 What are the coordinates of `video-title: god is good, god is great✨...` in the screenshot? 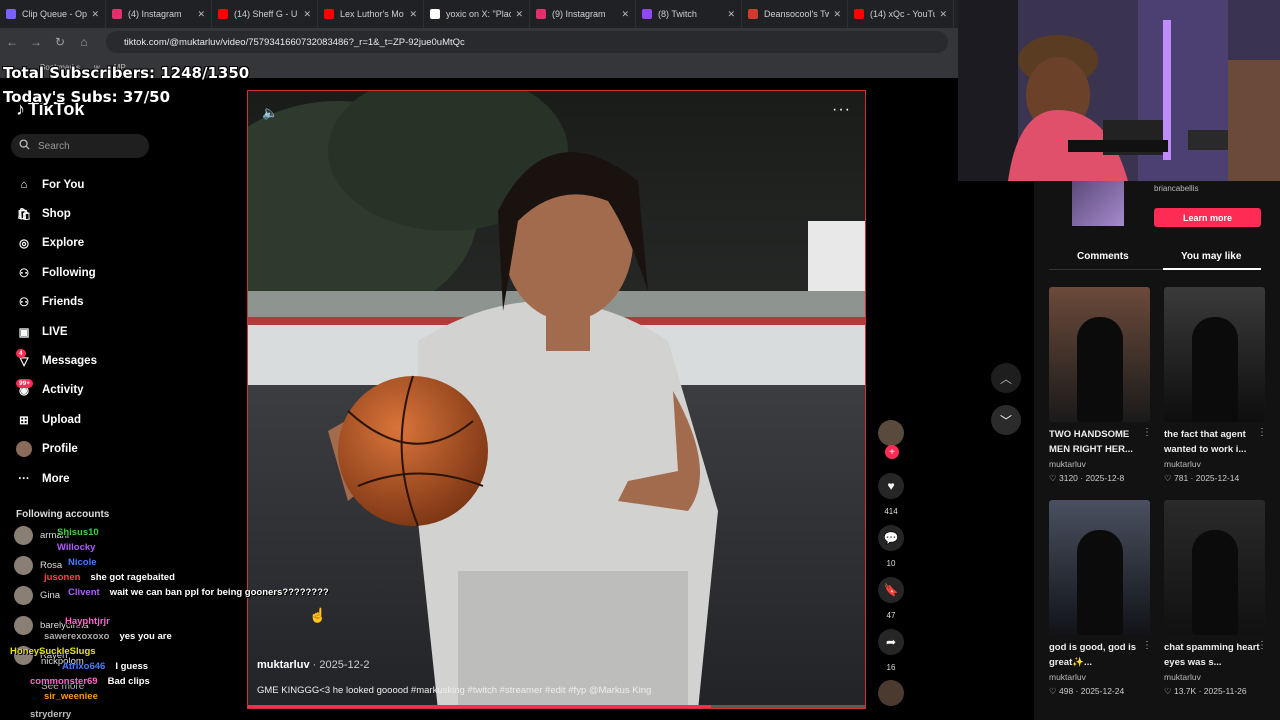 It's located at (1098, 655).